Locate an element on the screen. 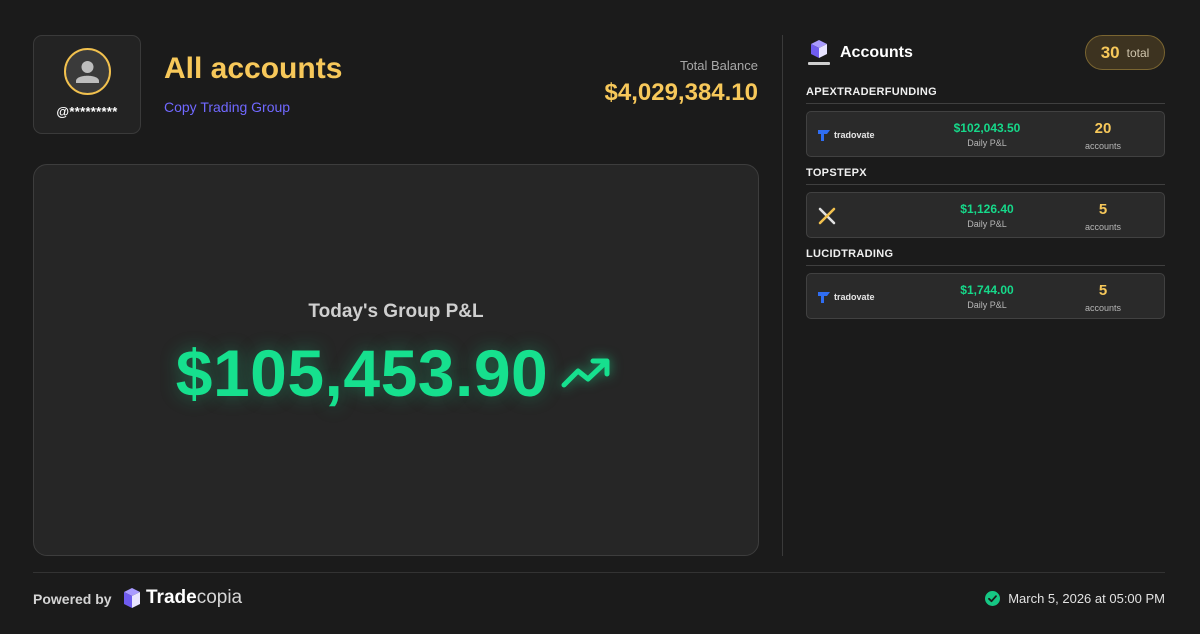 The image size is (1200, 634). topstepx-logo is located at coordinates (827, 216).